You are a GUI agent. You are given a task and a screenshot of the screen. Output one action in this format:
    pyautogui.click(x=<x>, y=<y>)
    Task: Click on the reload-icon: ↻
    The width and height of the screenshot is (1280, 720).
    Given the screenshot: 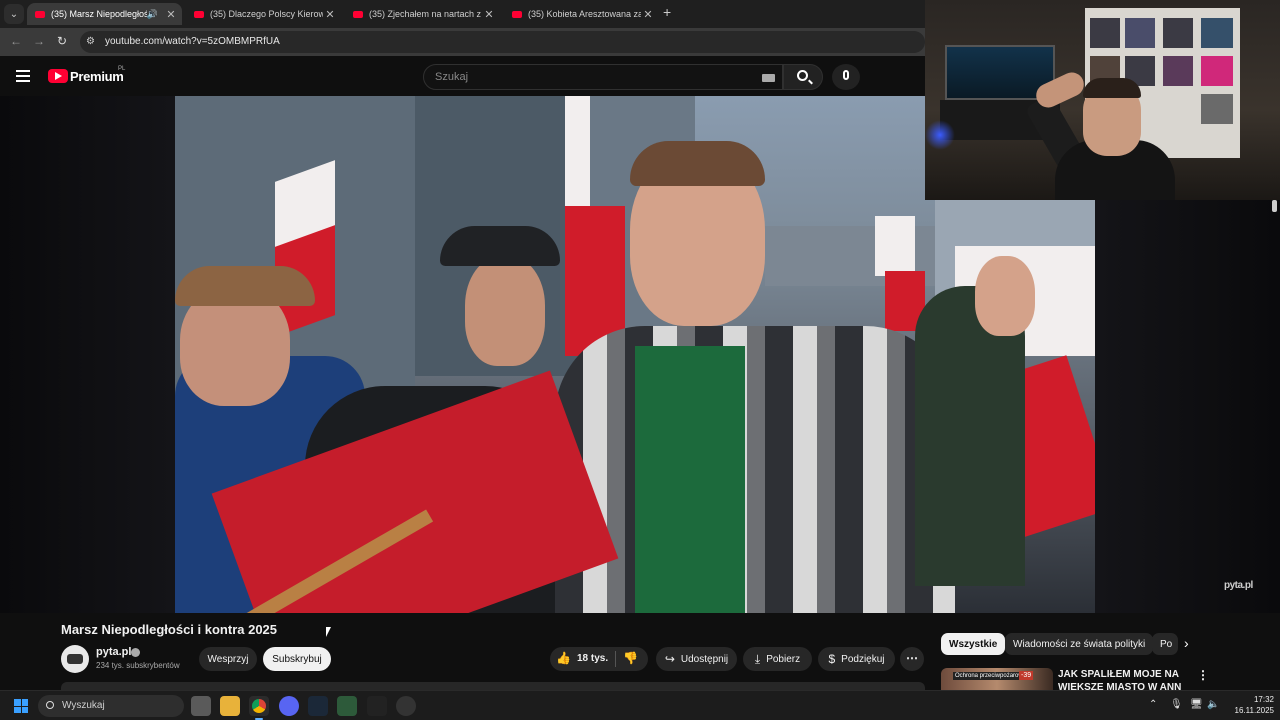 What is the action you would take?
    pyautogui.click(x=62, y=42)
    